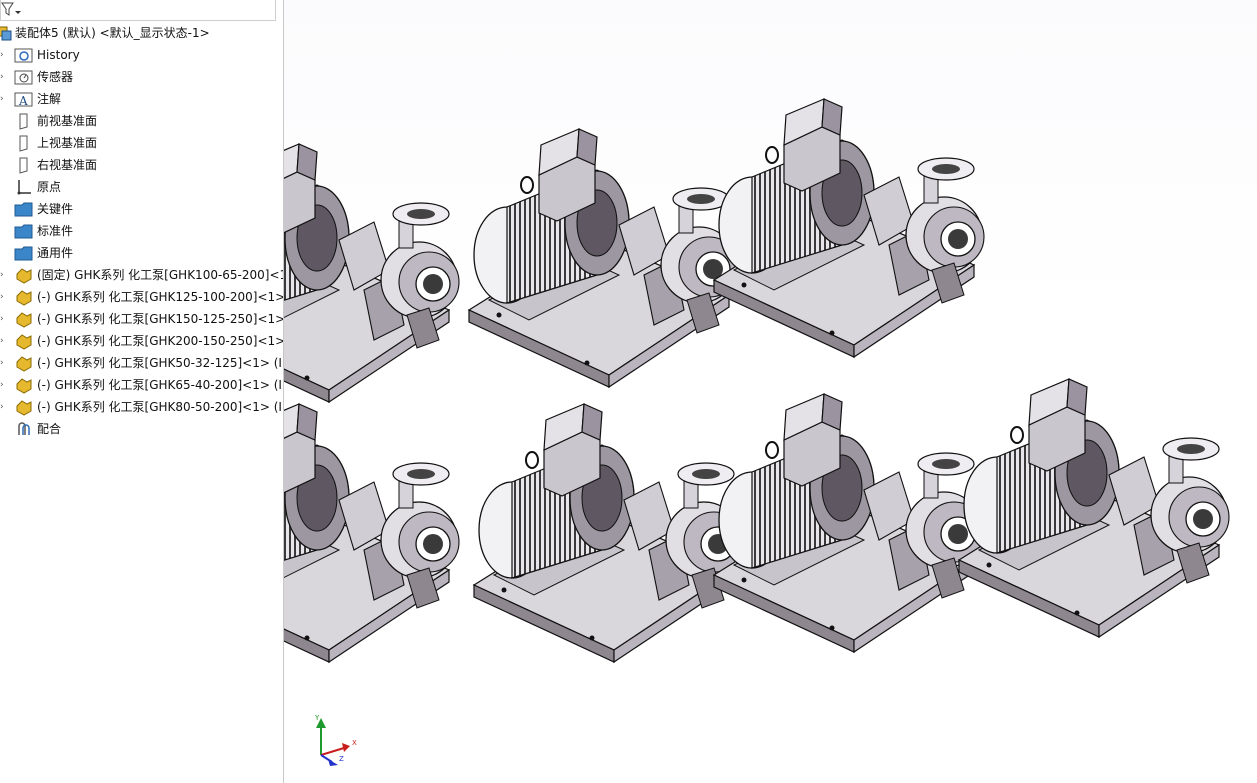 This screenshot has width=1257, height=783. What do you see at coordinates (55, 77) in the screenshot?
I see `tree-item-label: 传感器` at bounding box center [55, 77].